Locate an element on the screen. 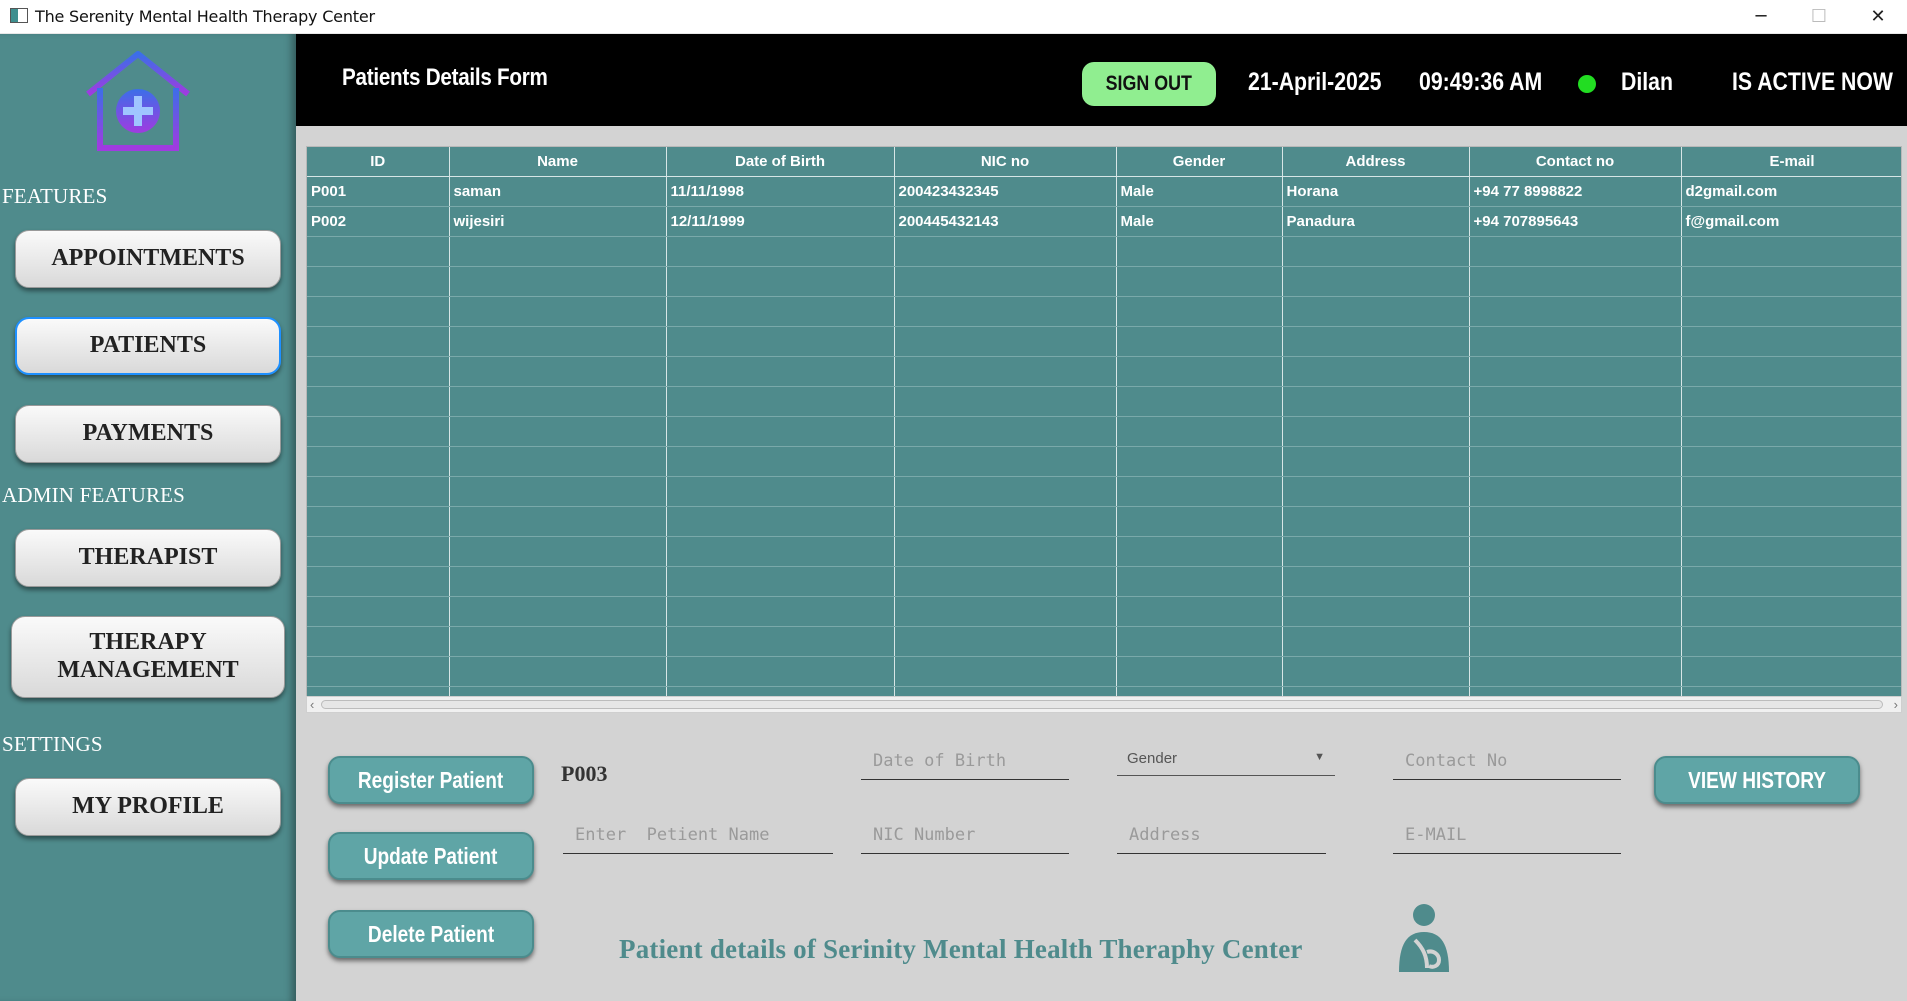 Image resolution: width=1907 pixels, height=1001 pixels. sign-out-label: SIGN OUT is located at coordinates (1149, 83).